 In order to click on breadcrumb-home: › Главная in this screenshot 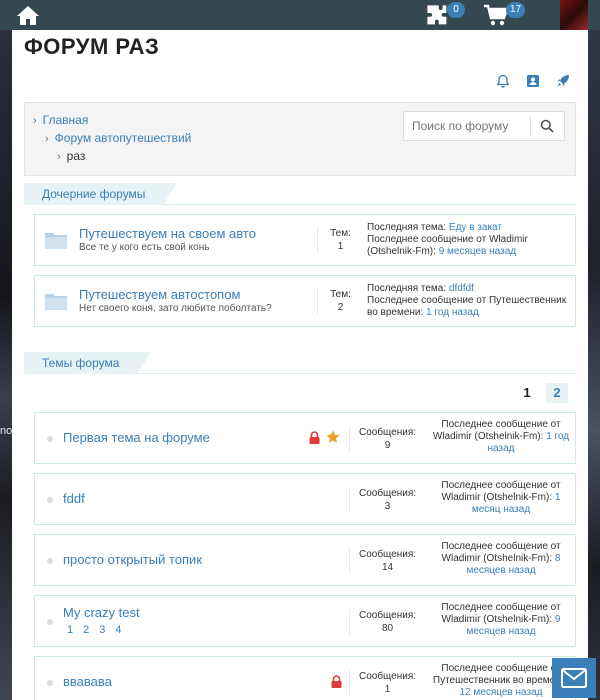, I will do `click(60, 120)`.